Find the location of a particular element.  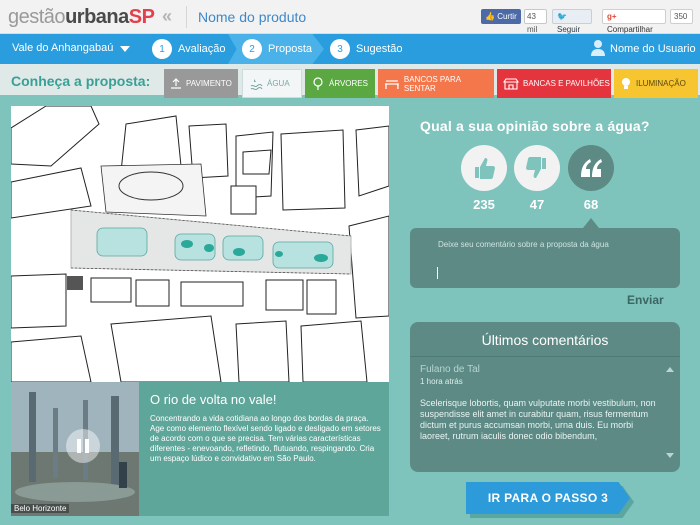

water-icon is located at coordinates (256, 84).